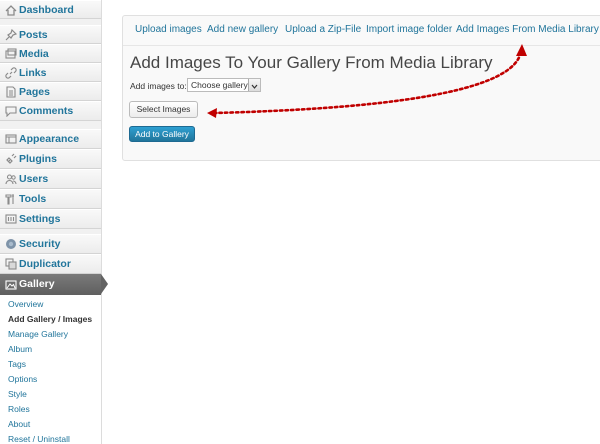 The image size is (600, 444). I want to click on submenu-item-tags: Tags, so click(17, 364).